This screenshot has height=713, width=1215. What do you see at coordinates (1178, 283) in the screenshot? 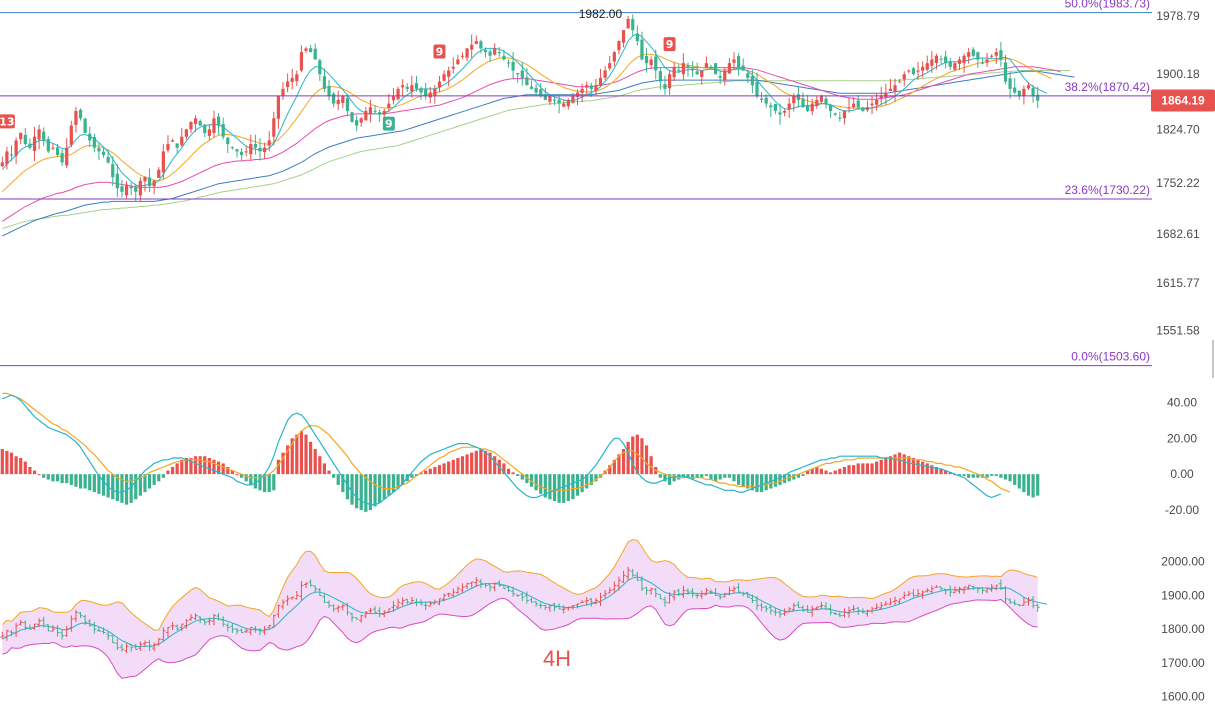
I see `price-tick-label: 1615.77` at bounding box center [1178, 283].